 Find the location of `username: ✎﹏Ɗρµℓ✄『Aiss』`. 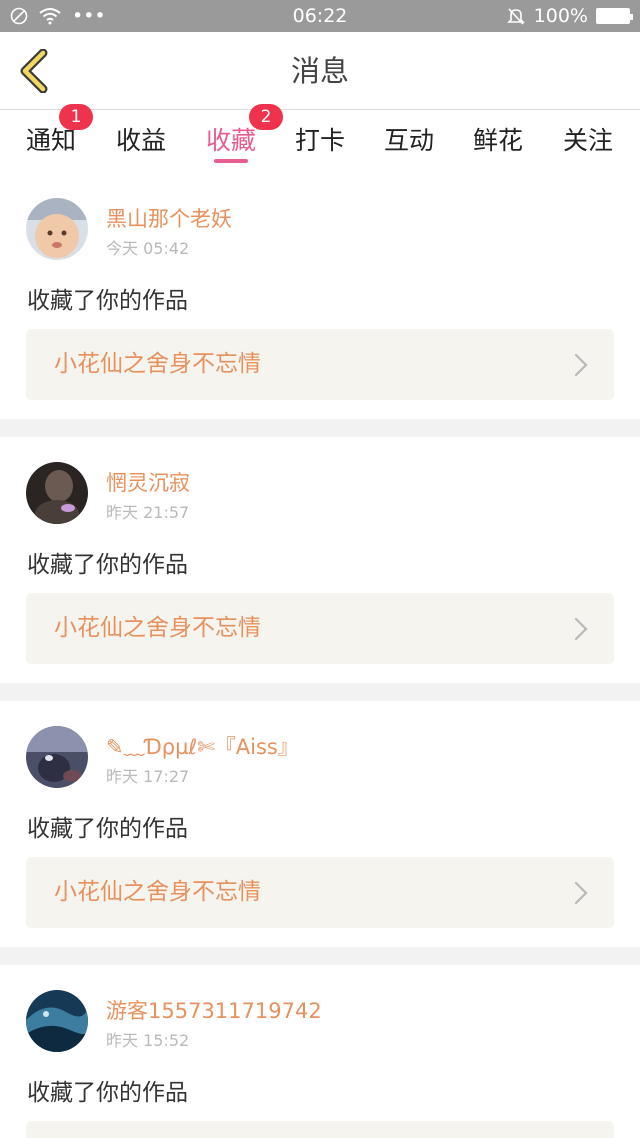

username: ✎﹏Ɗρµℓ✄『Aiss』 is located at coordinates (202, 746).